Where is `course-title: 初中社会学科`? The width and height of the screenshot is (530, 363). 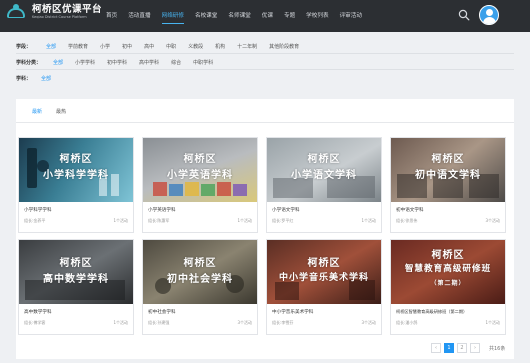 course-title: 初中社会学科 is located at coordinates (162, 312).